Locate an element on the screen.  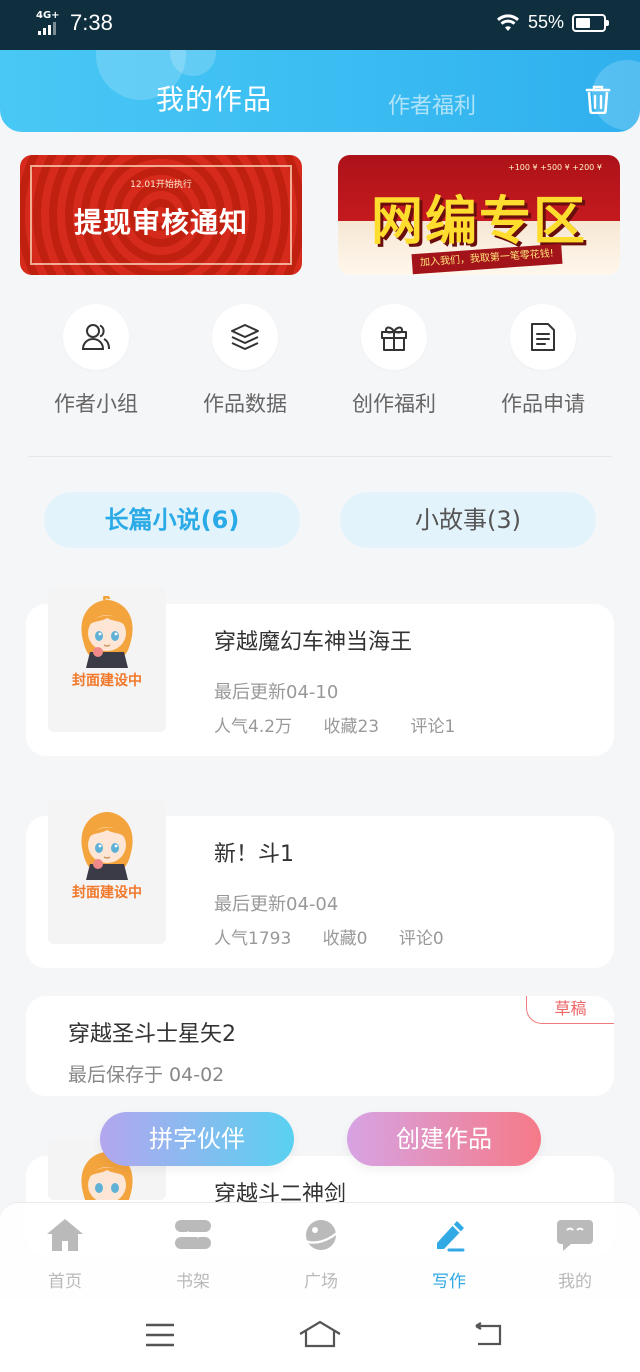
wifi-icon is located at coordinates (507, 22).